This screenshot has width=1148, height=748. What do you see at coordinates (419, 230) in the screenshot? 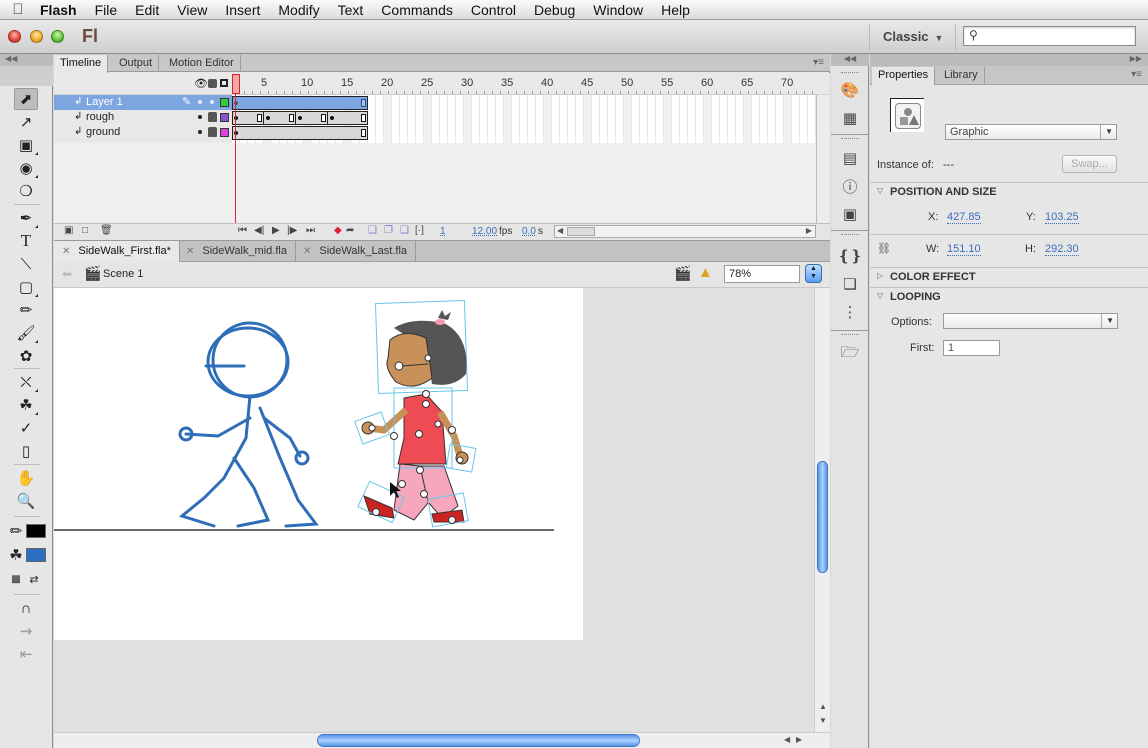
I see `modify-onion-markers-icon: [·]` at bounding box center [419, 230].